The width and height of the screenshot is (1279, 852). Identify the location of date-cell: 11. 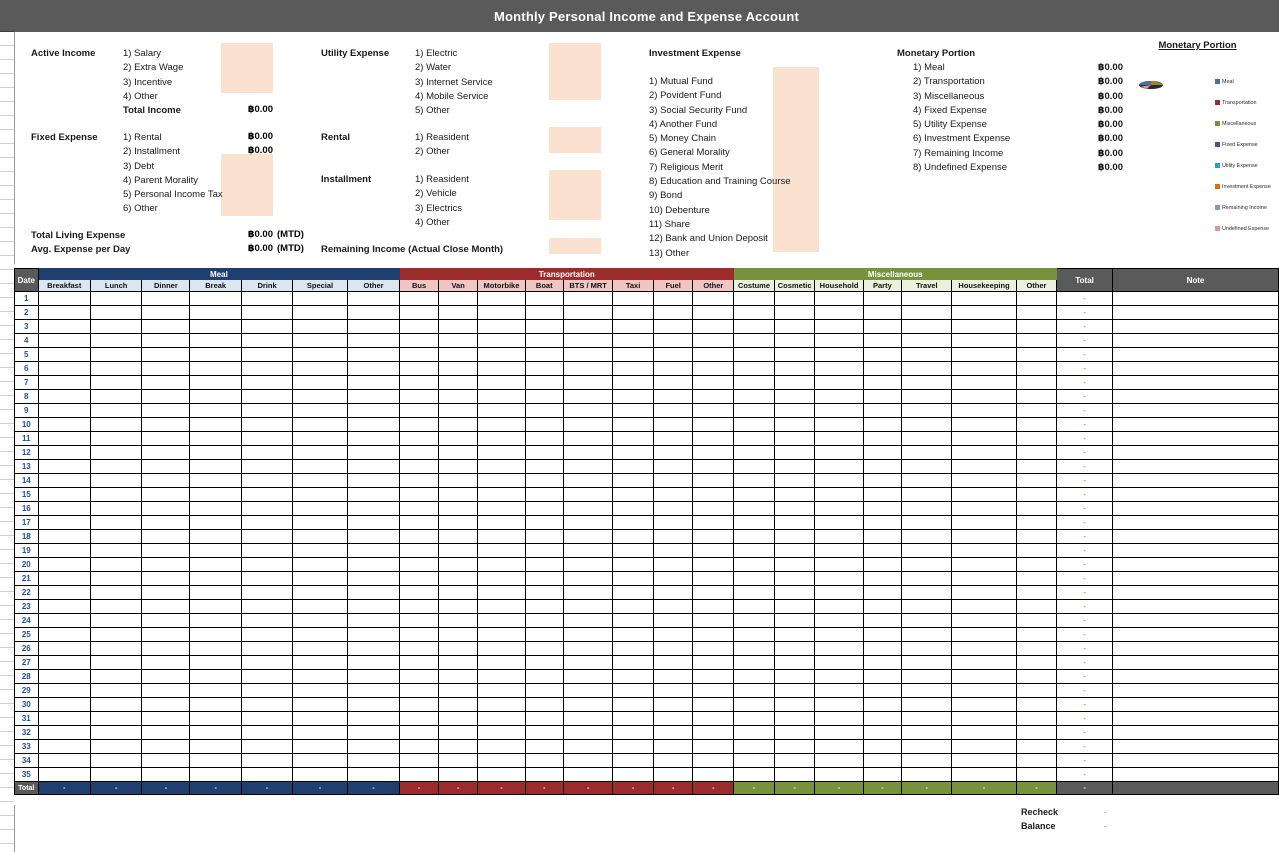
(26, 438).